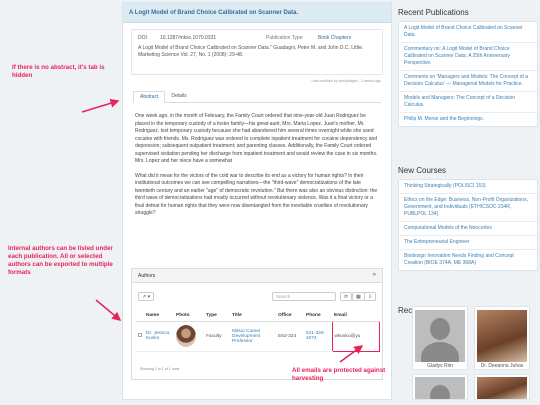 This screenshot has height=405, width=540. I want to click on authors-search-input: Search, so click(304, 296).